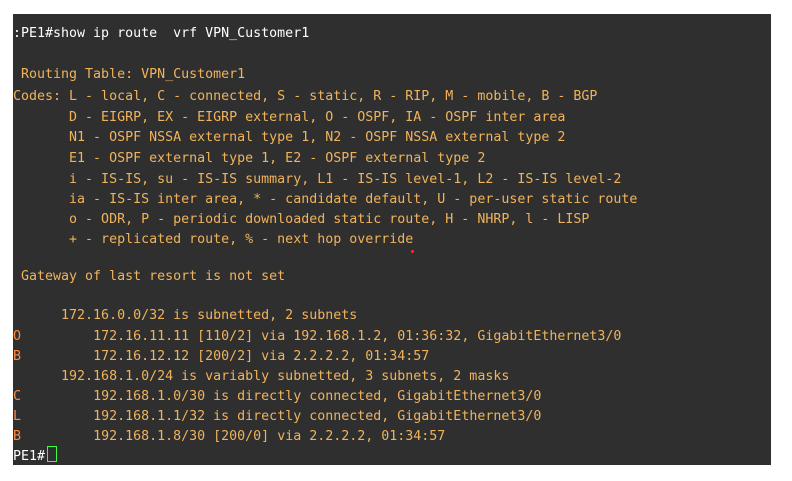 The width and height of the screenshot is (792, 481). I want to click on route-row: 172.16.0.0/32 is subnetted, 2 subnets, so click(185, 316).